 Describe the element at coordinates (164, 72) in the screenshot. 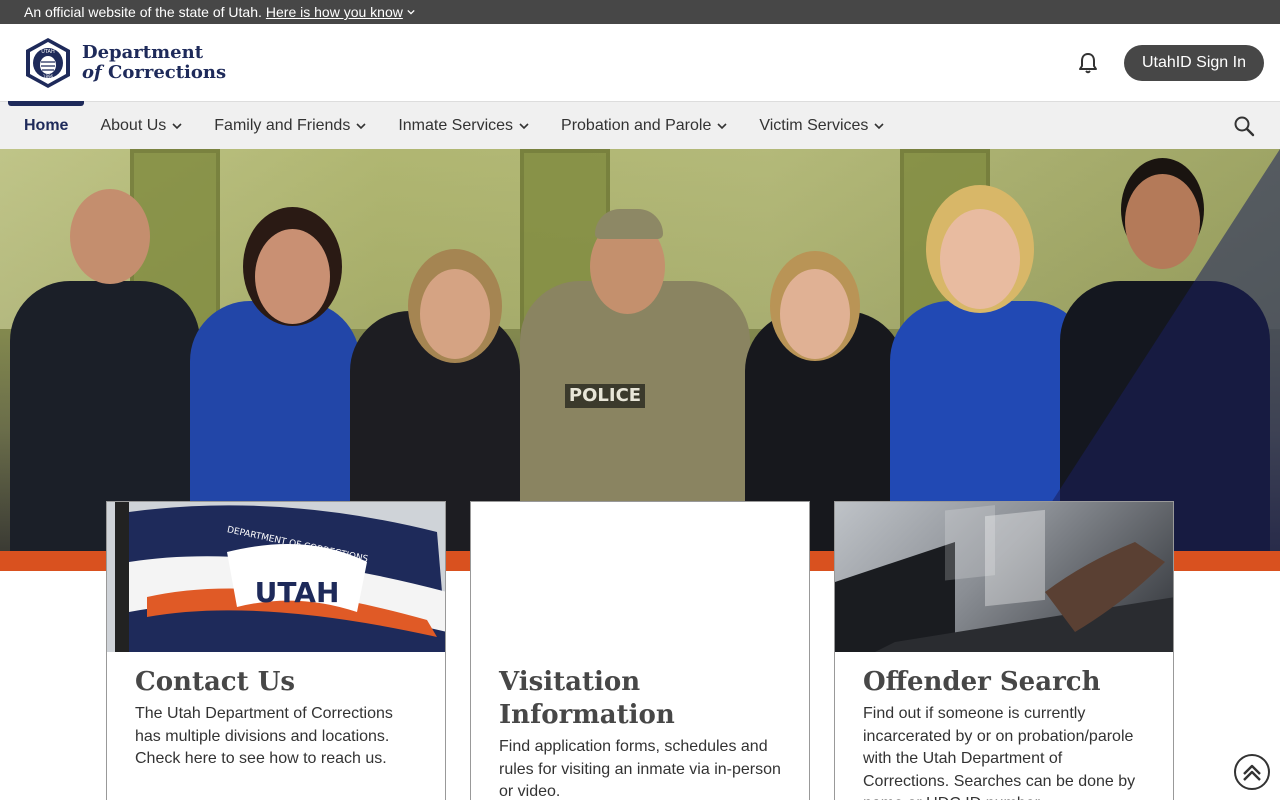

I see `logo-corrections: Corrections` at that location.